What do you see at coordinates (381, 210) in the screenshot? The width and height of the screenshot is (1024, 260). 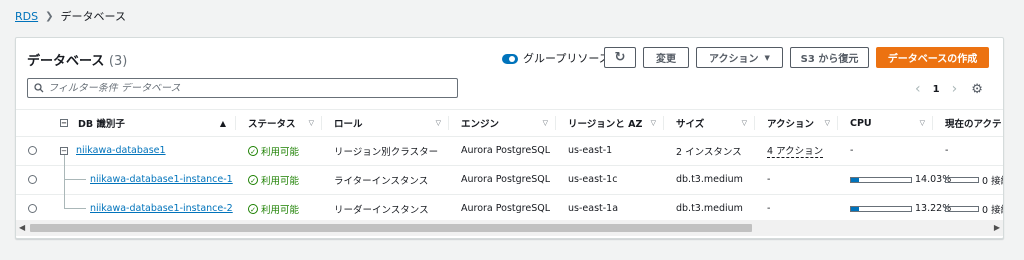 I see `role-cell: リーダーインスタンス` at bounding box center [381, 210].